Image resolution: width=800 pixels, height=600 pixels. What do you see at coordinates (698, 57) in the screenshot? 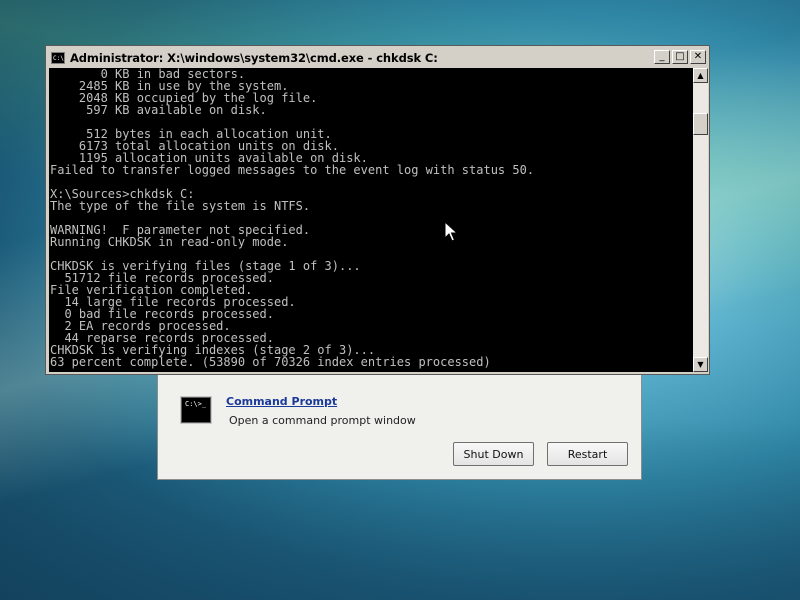
I see `close-button: ✕` at bounding box center [698, 57].